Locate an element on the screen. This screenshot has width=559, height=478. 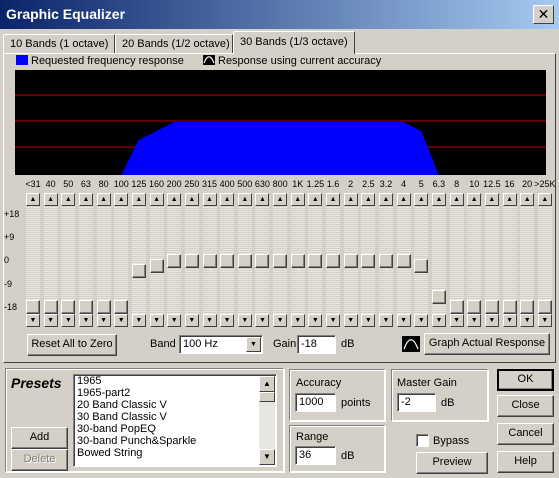
range-input: 36 is located at coordinates (315, 455).